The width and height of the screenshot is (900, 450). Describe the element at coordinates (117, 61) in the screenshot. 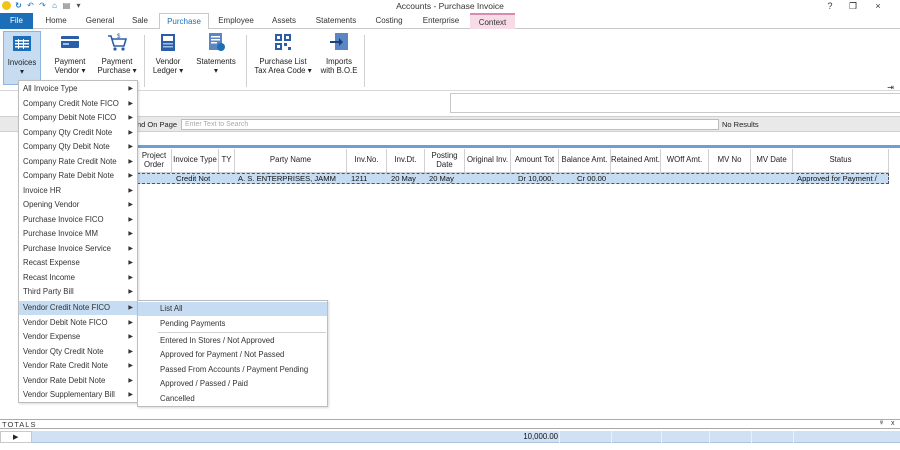

I see `payment-purchase-label-1: Payment` at that location.